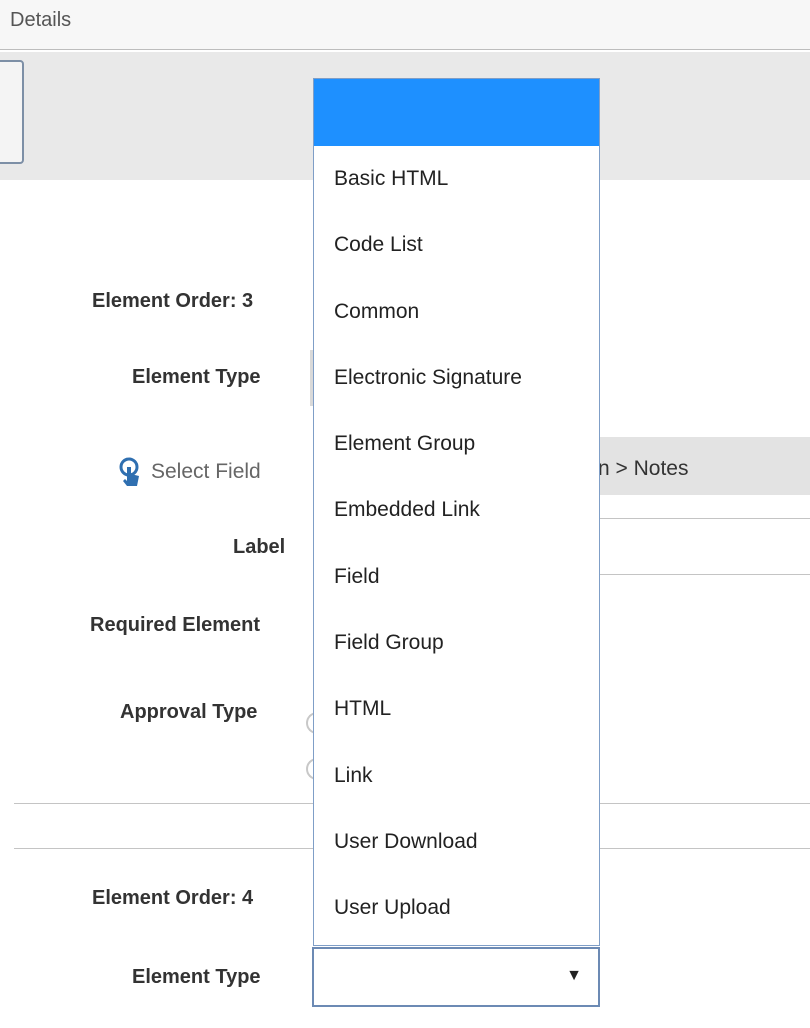 The image size is (810, 1028). Describe the element at coordinates (196, 977) in the screenshot. I see `element-type-4-label: Element Type` at that location.